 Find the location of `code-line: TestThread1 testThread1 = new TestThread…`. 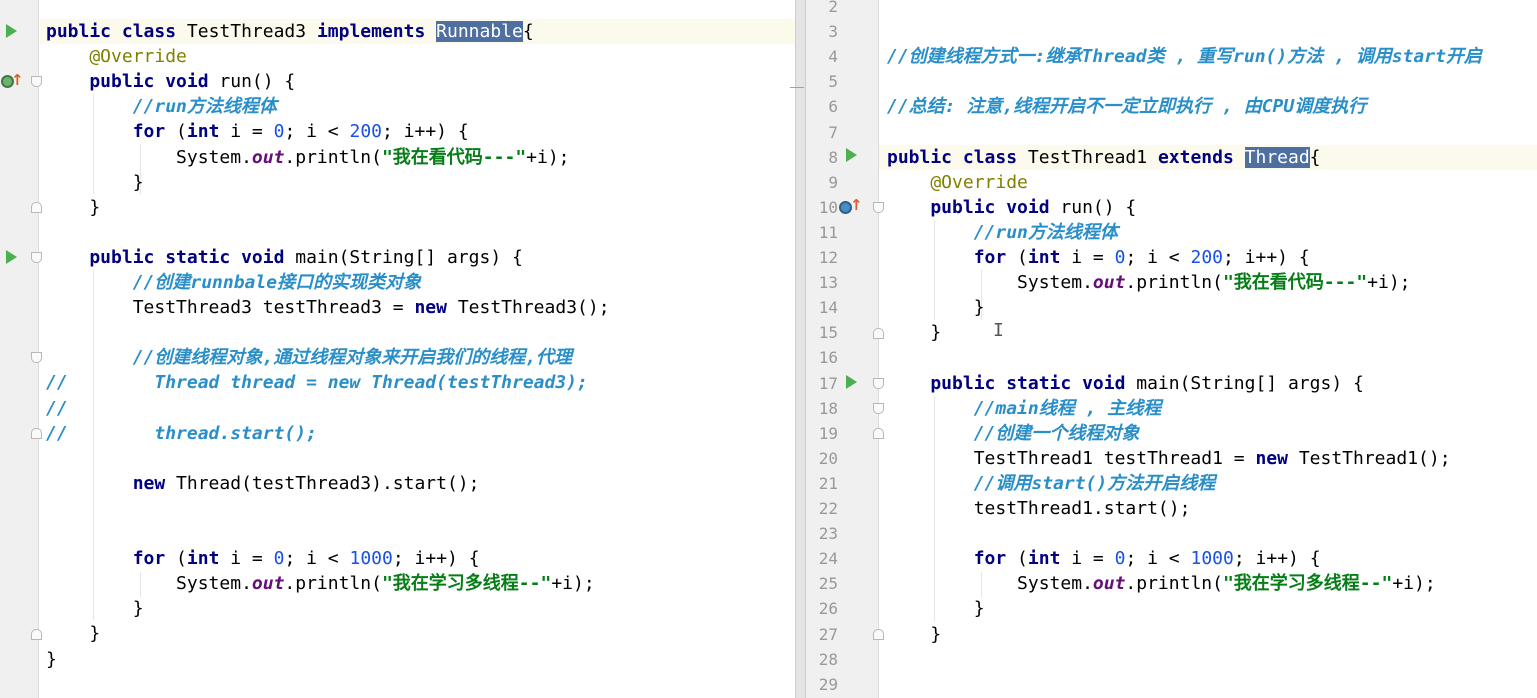

code-line: TestThread1 testThread1 = new TestThread… is located at coordinates (1169, 458).